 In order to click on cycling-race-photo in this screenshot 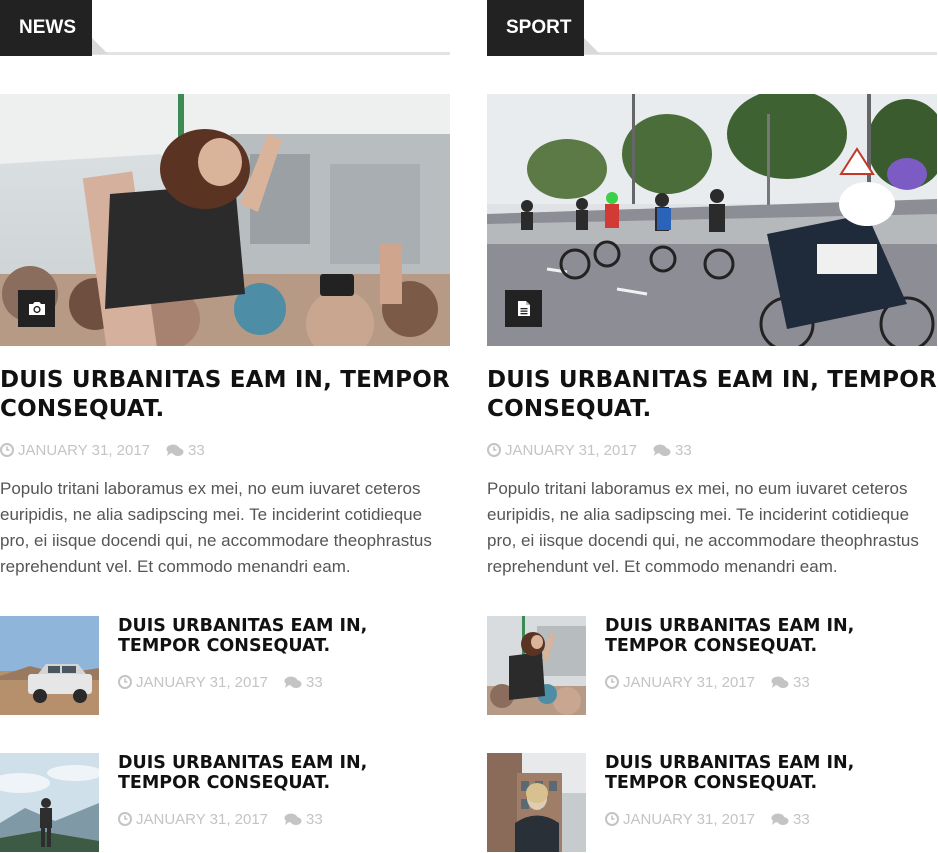, I will do `click(712, 220)`.